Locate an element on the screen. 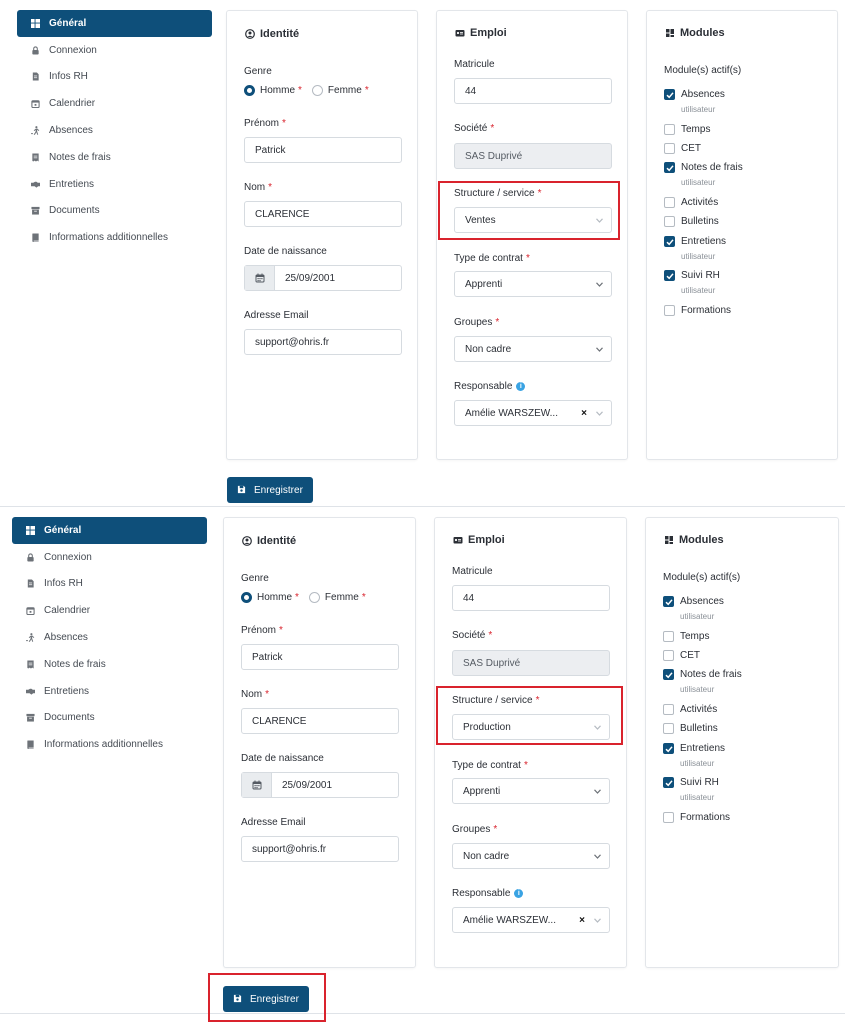  module-suivi-rh: Suivi RH is located at coordinates (691, 782).